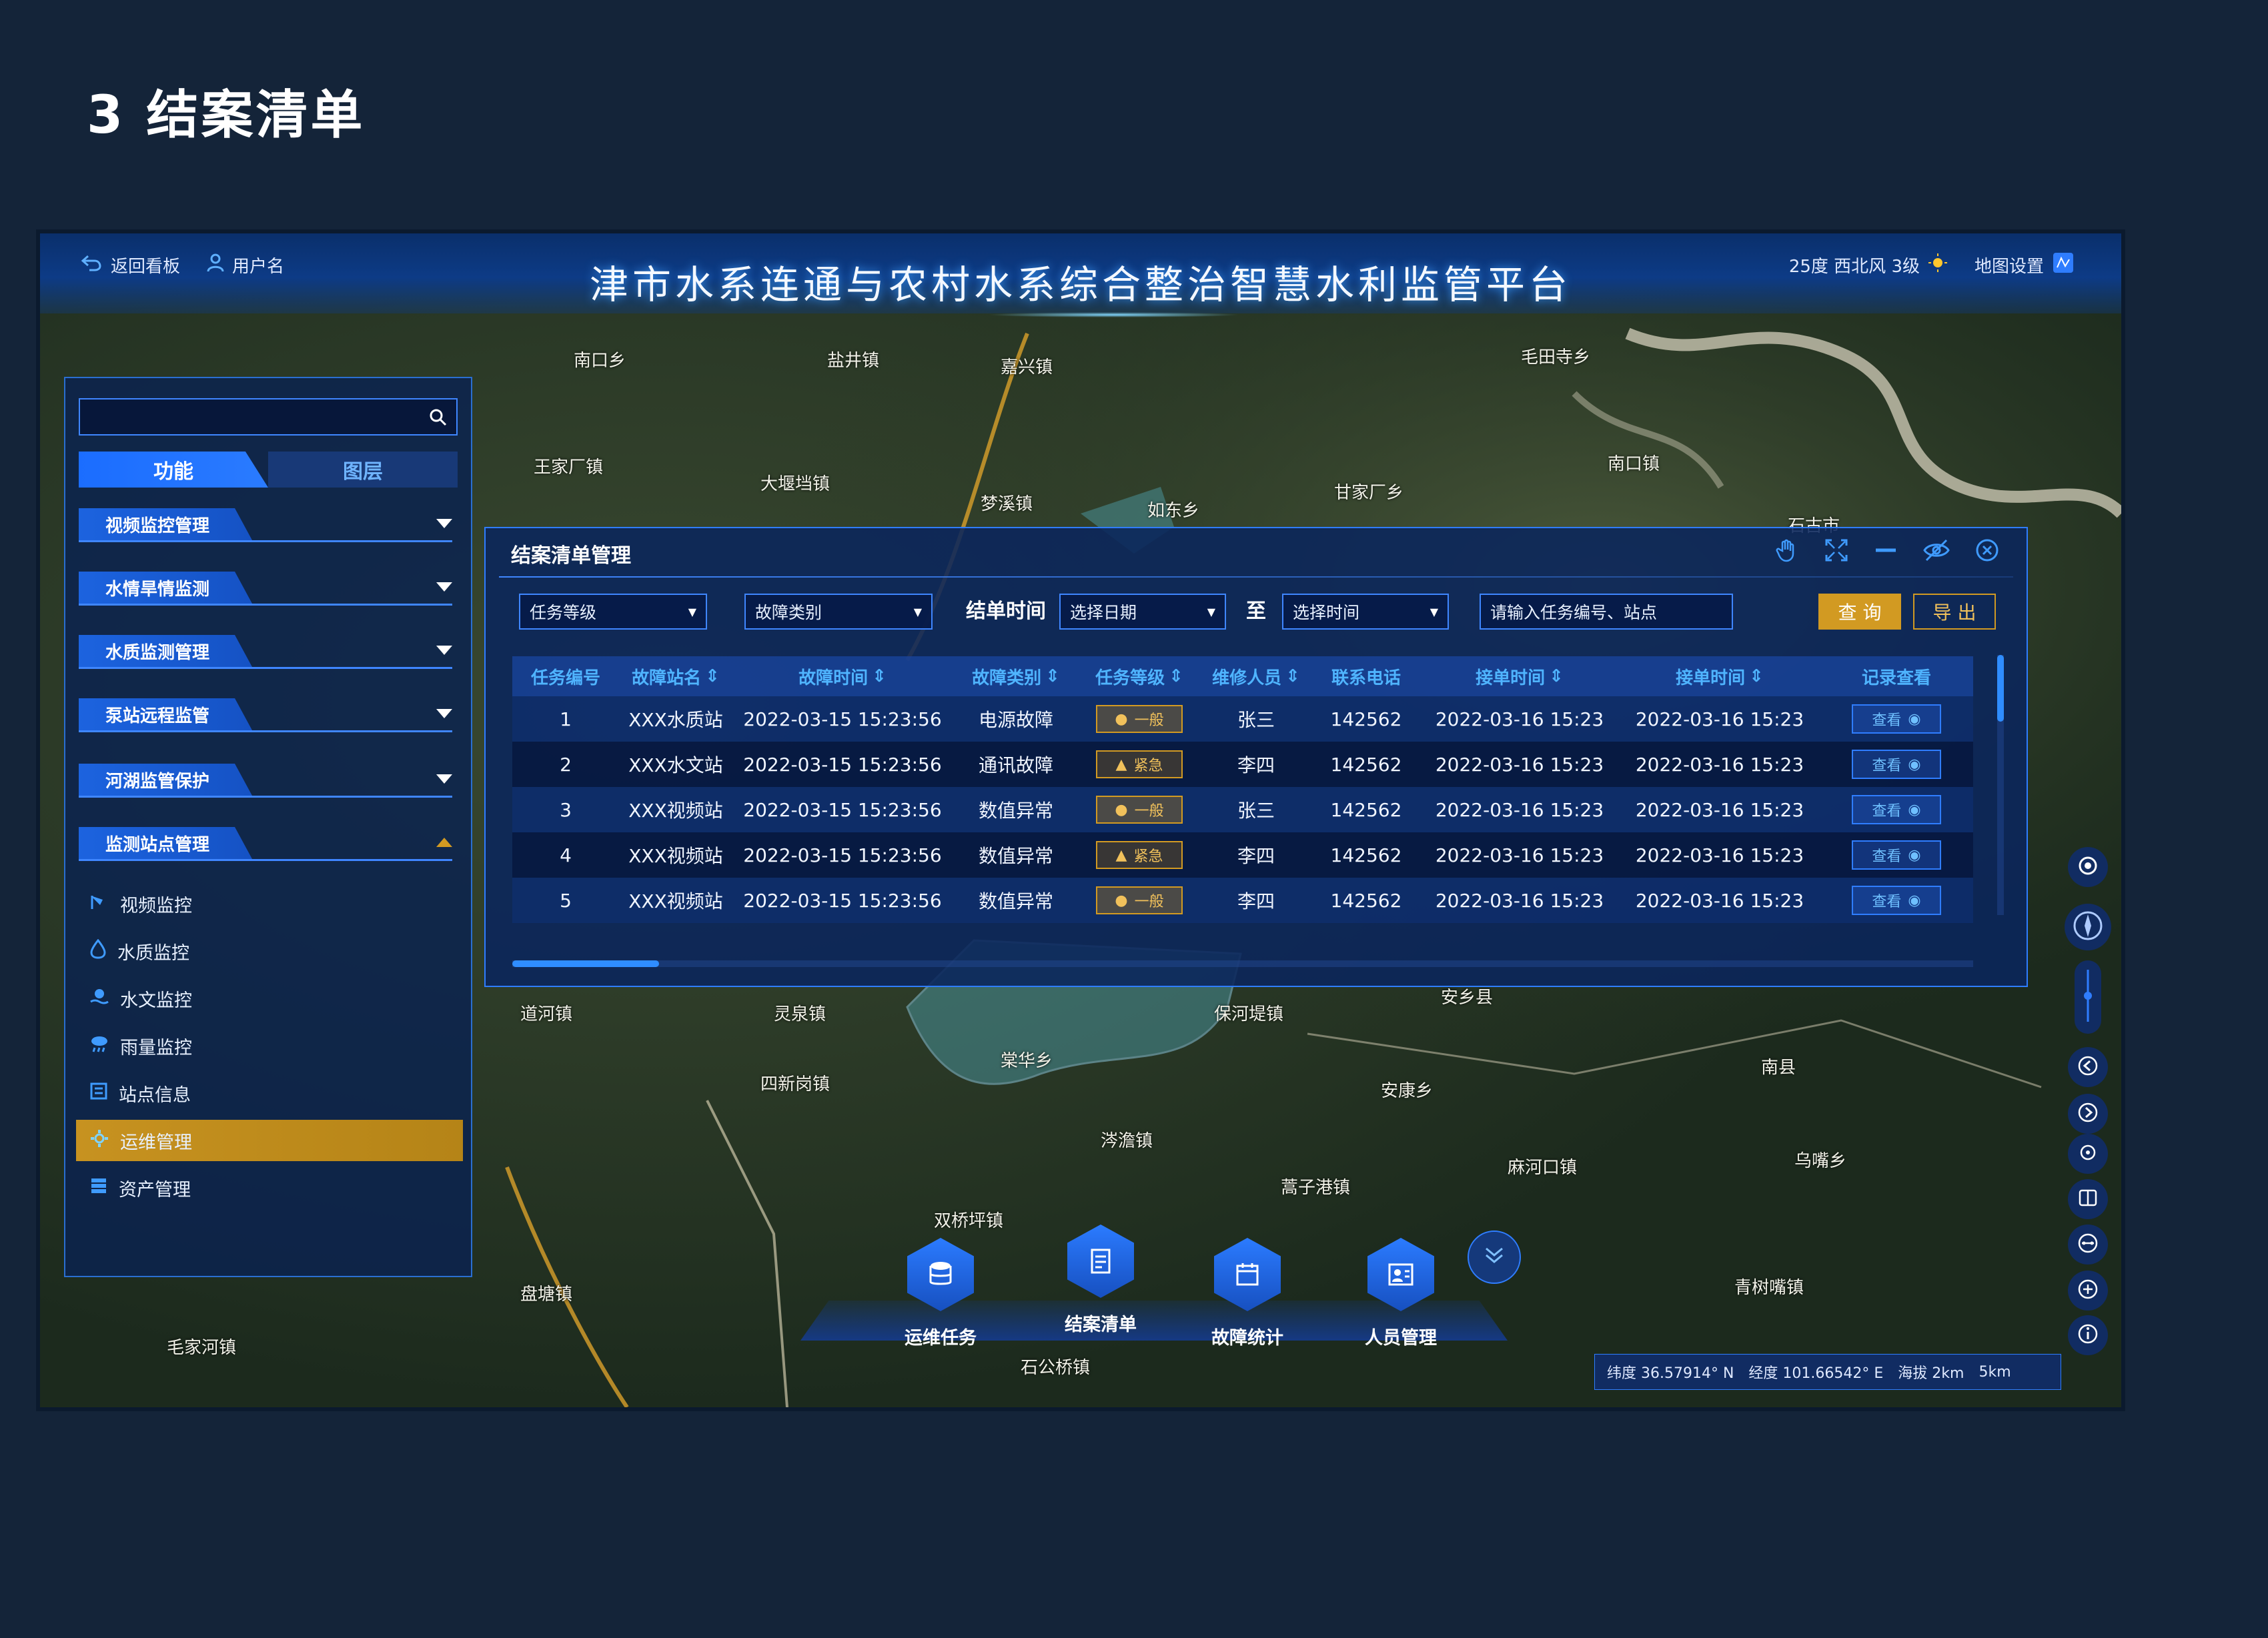  Describe the element at coordinates (1955, 612) in the screenshot. I see `export-button: 导 出` at that location.